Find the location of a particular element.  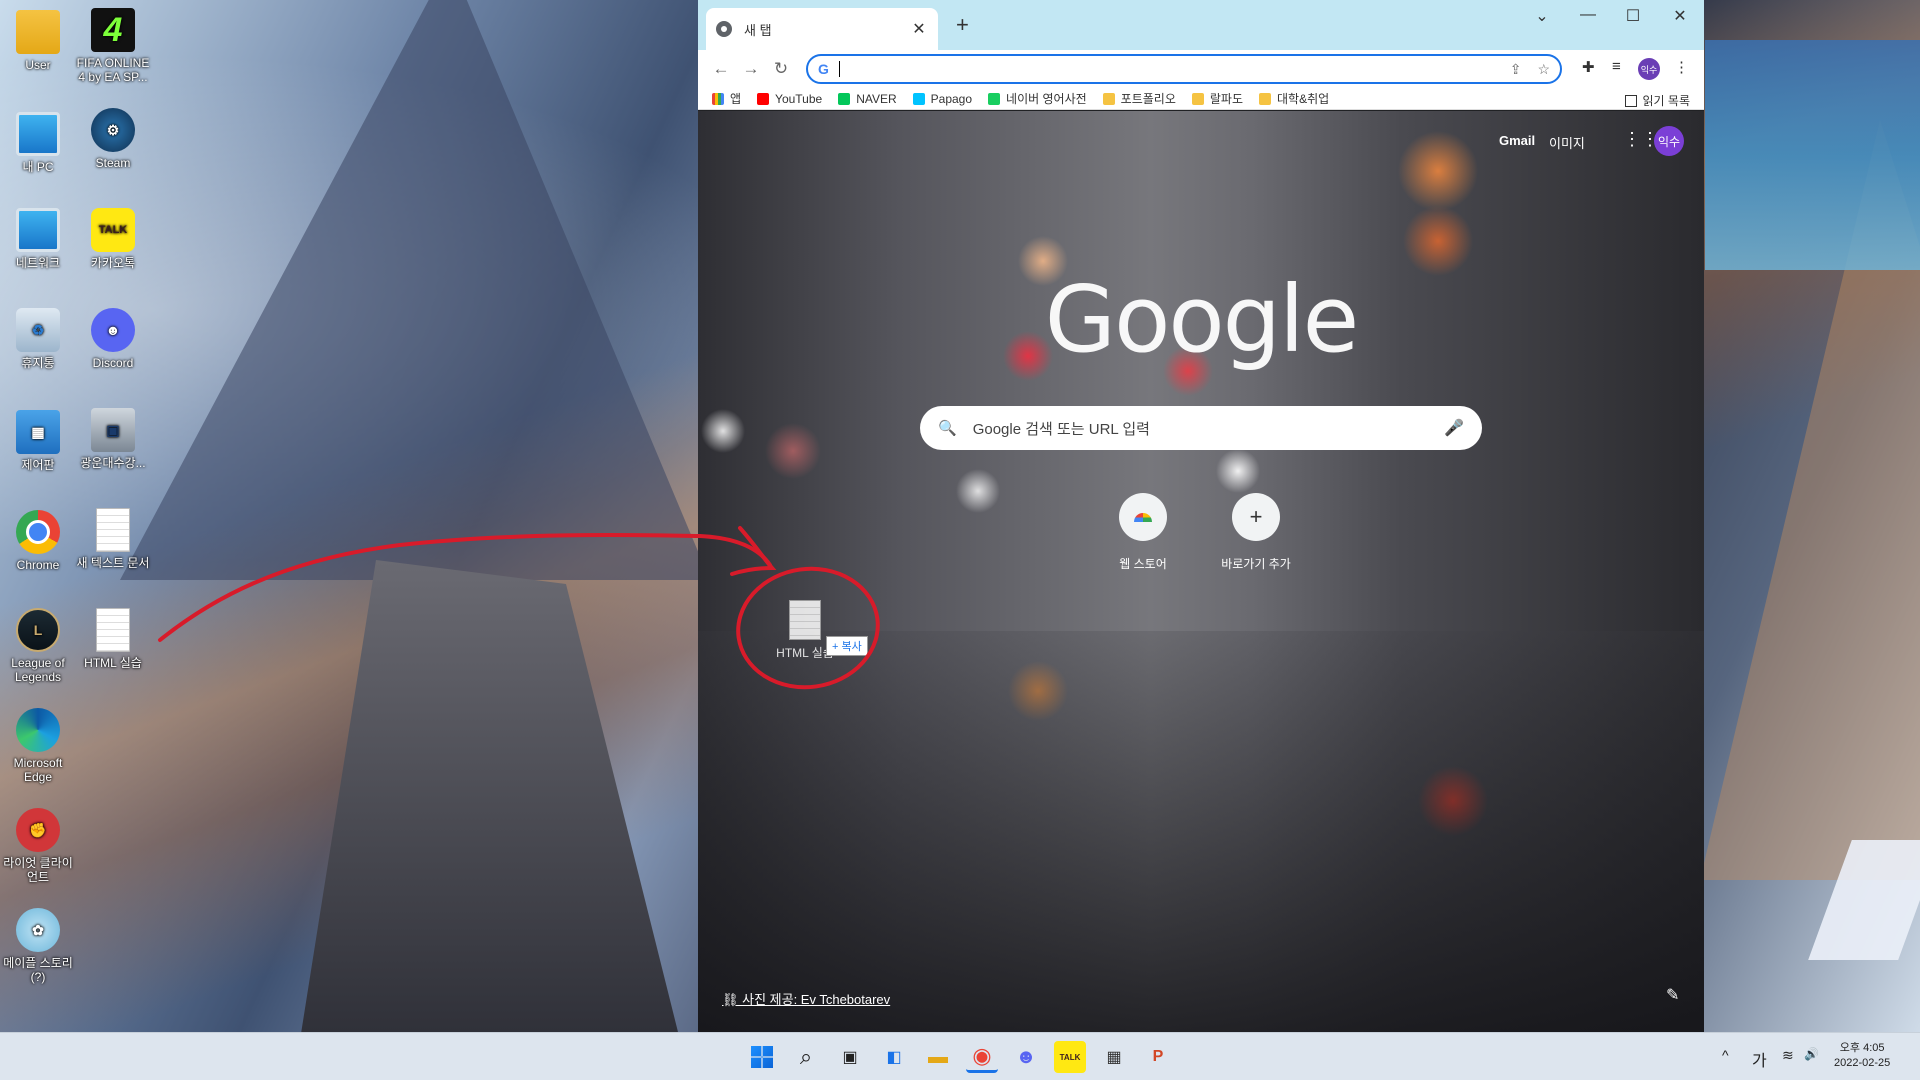

close-tab-icon: ✕ is located at coordinates (919, 29).